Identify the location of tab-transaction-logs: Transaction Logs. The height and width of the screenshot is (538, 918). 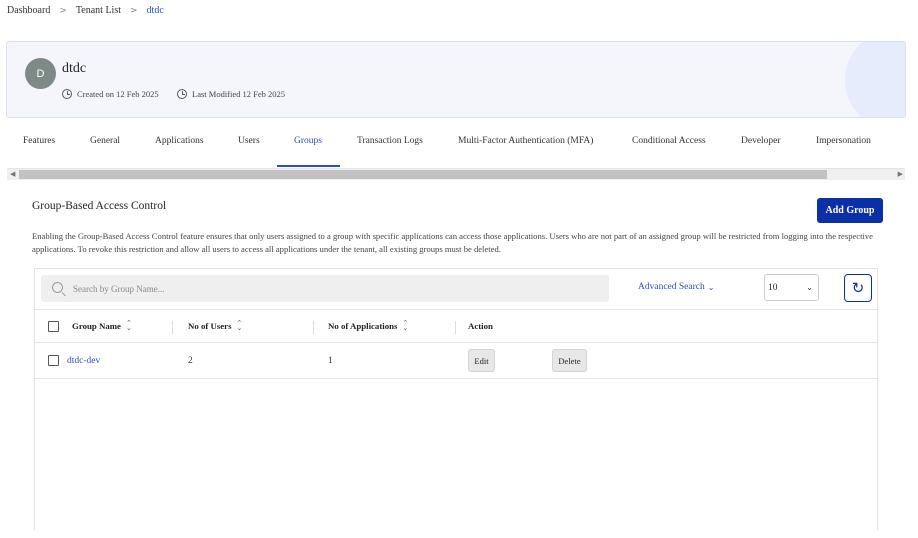
(390, 141).